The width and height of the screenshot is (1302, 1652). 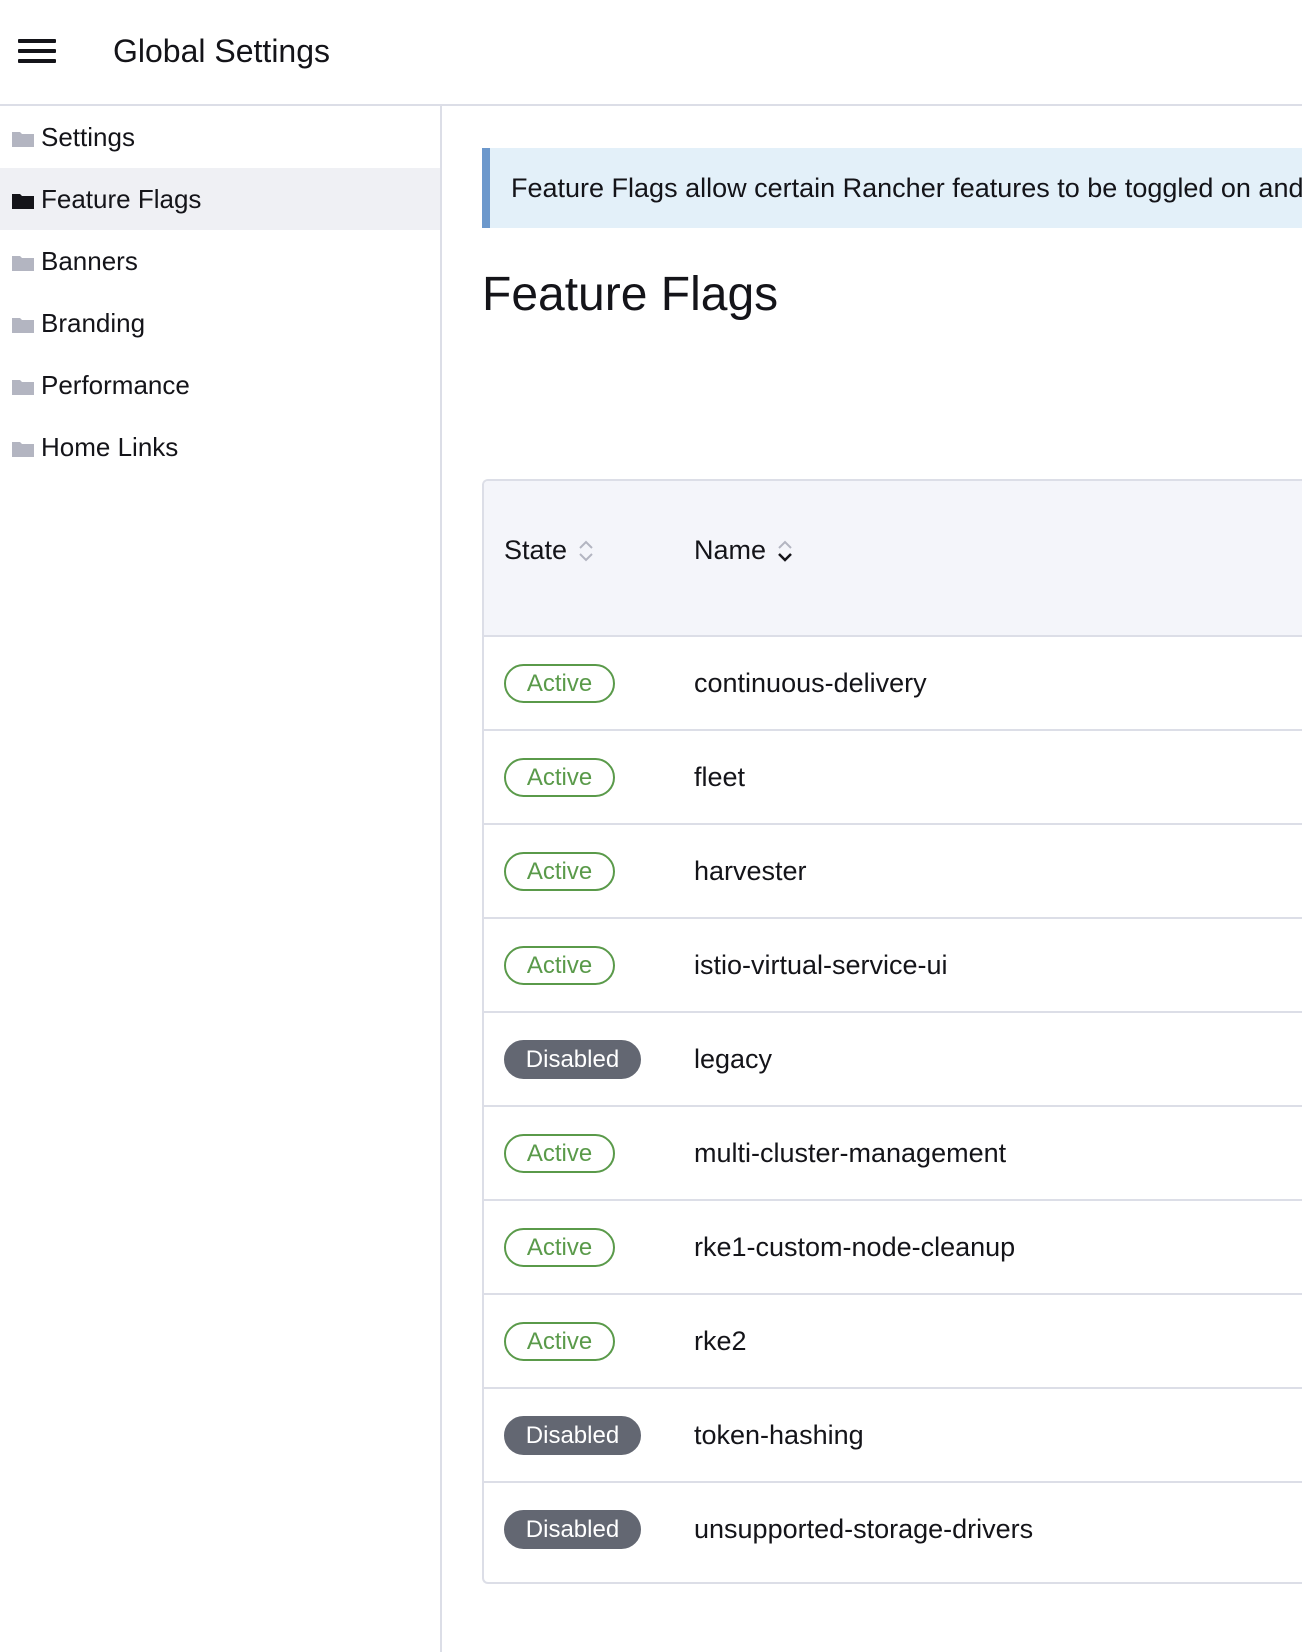 I want to click on column-header-label: Name, so click(x=730, y=550).